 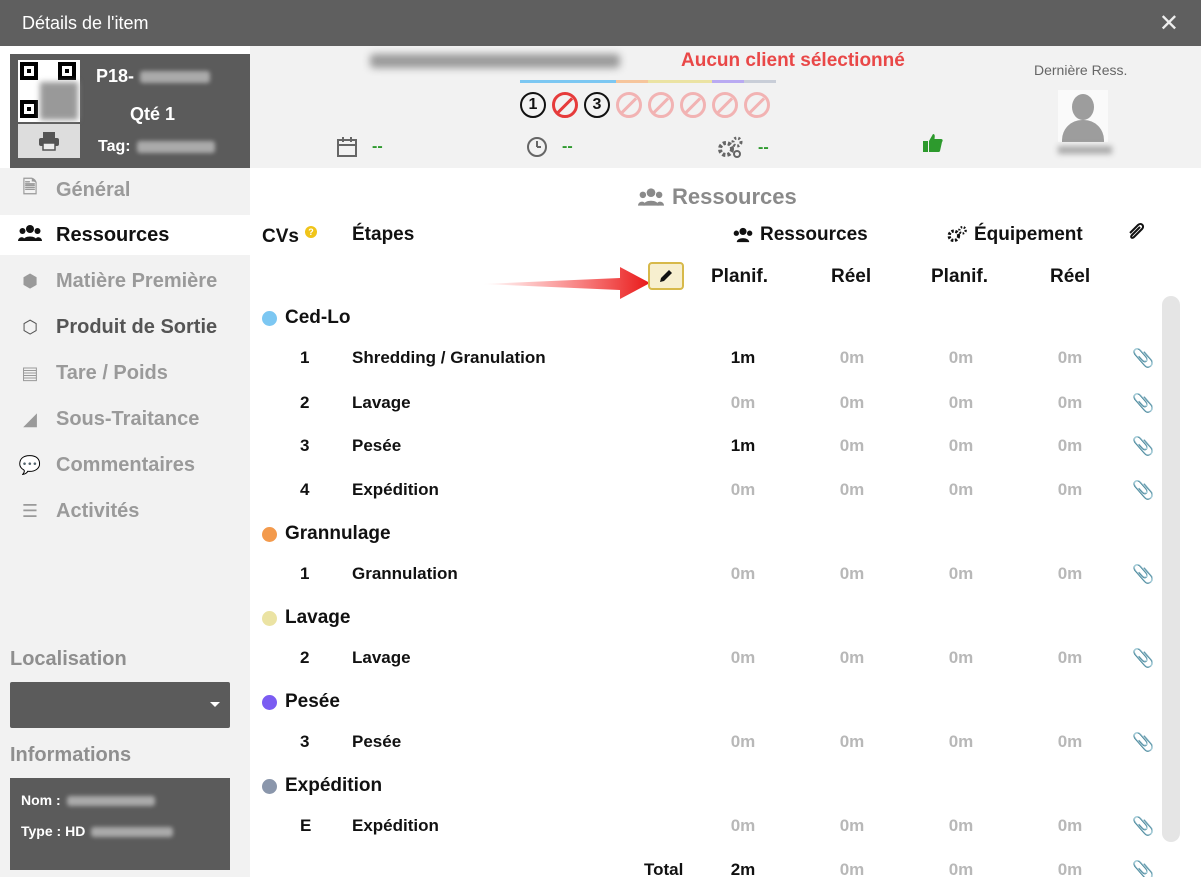 I want to click on step-icons: 1 3, so click(x=645, y=105).